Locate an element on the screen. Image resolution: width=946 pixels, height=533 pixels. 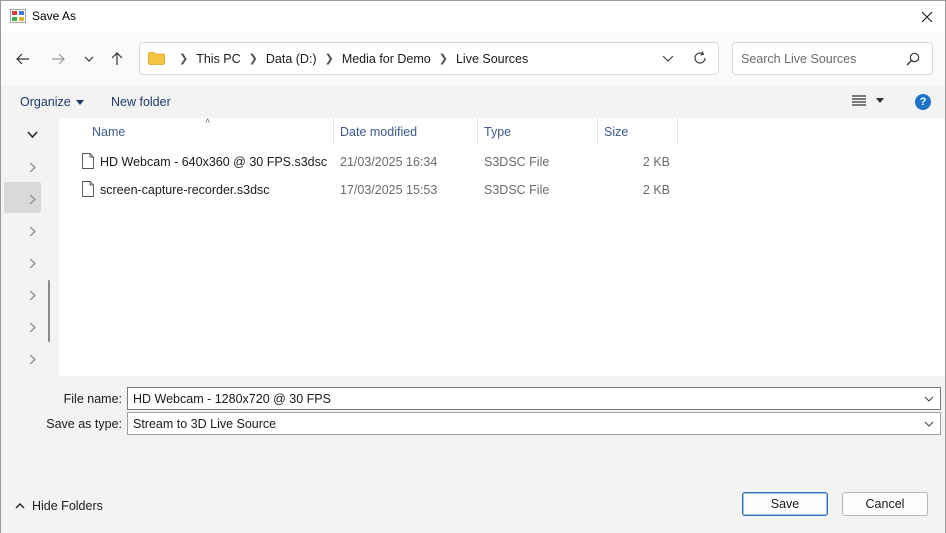
breadcrumb-item-data-drive: Data (D:) is located at coordinates (291, 59).